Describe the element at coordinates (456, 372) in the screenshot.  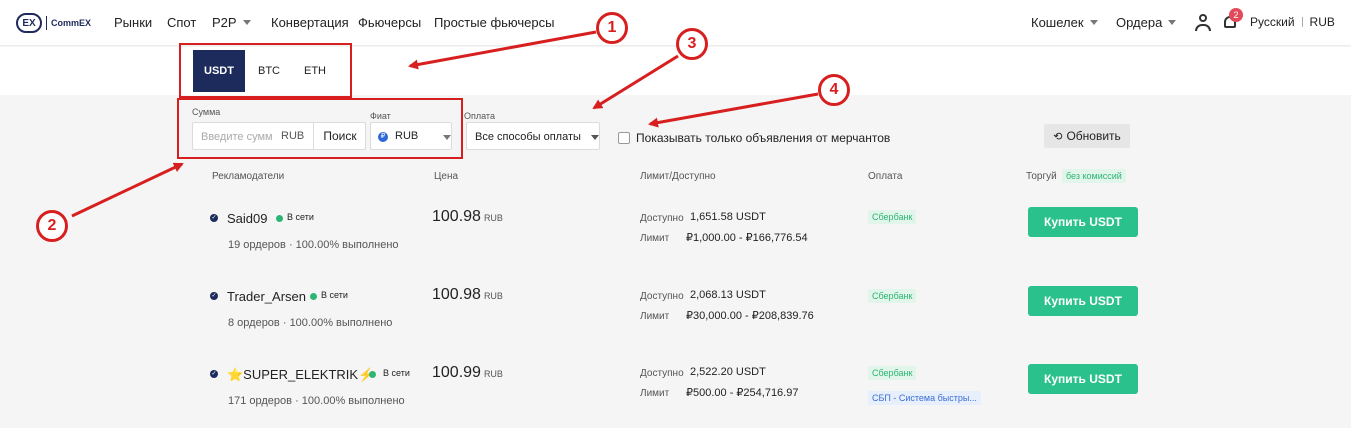
I see `price-value: 100.99` at that location.